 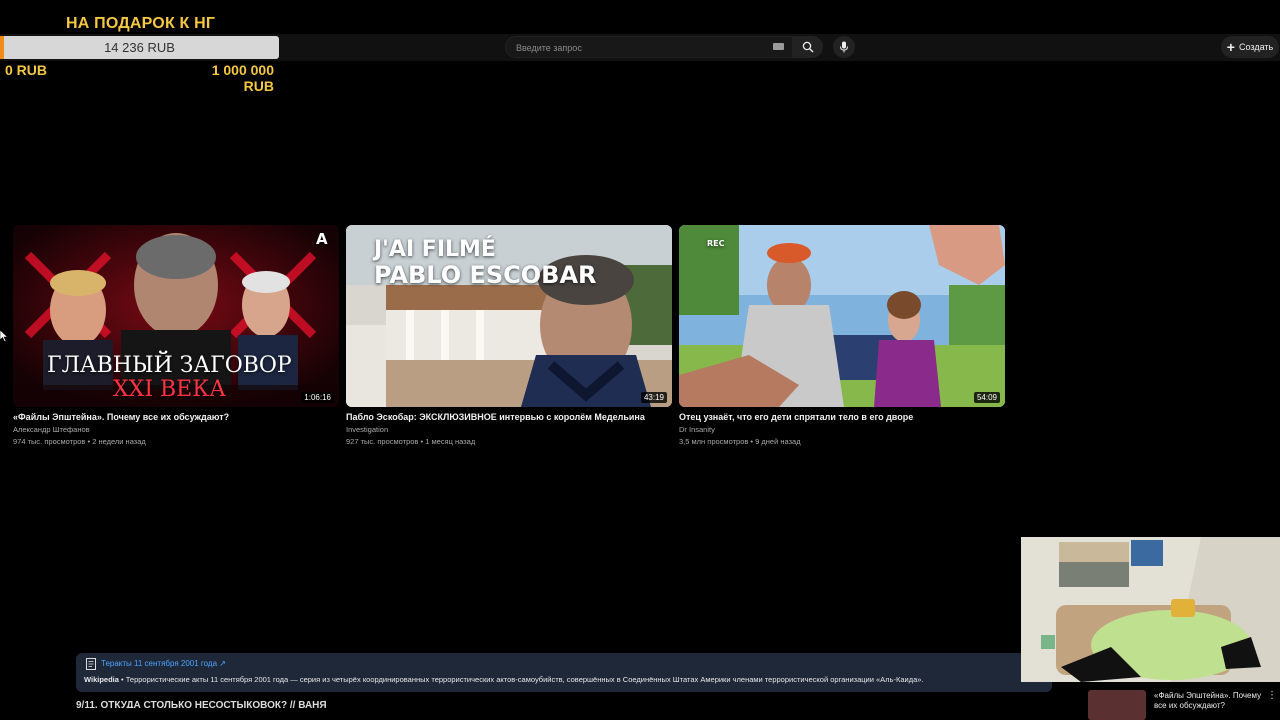 I want to click on search-icon, so click(x=808, y=47).